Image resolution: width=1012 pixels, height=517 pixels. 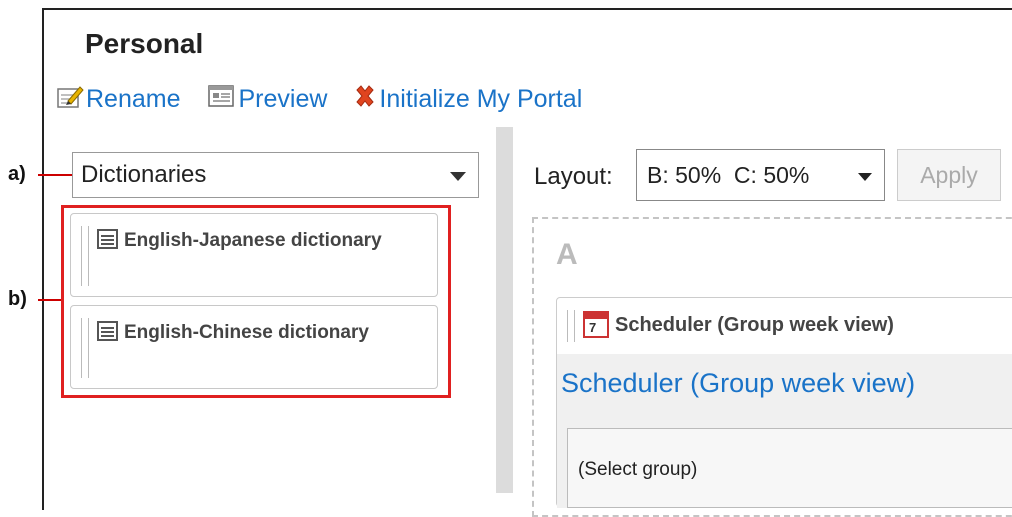 What do you see at coordinates (738, 383) in the screenshot?
I see `scheduler-link: Scheduler (Group week view)` at bounding box center [738, 383].